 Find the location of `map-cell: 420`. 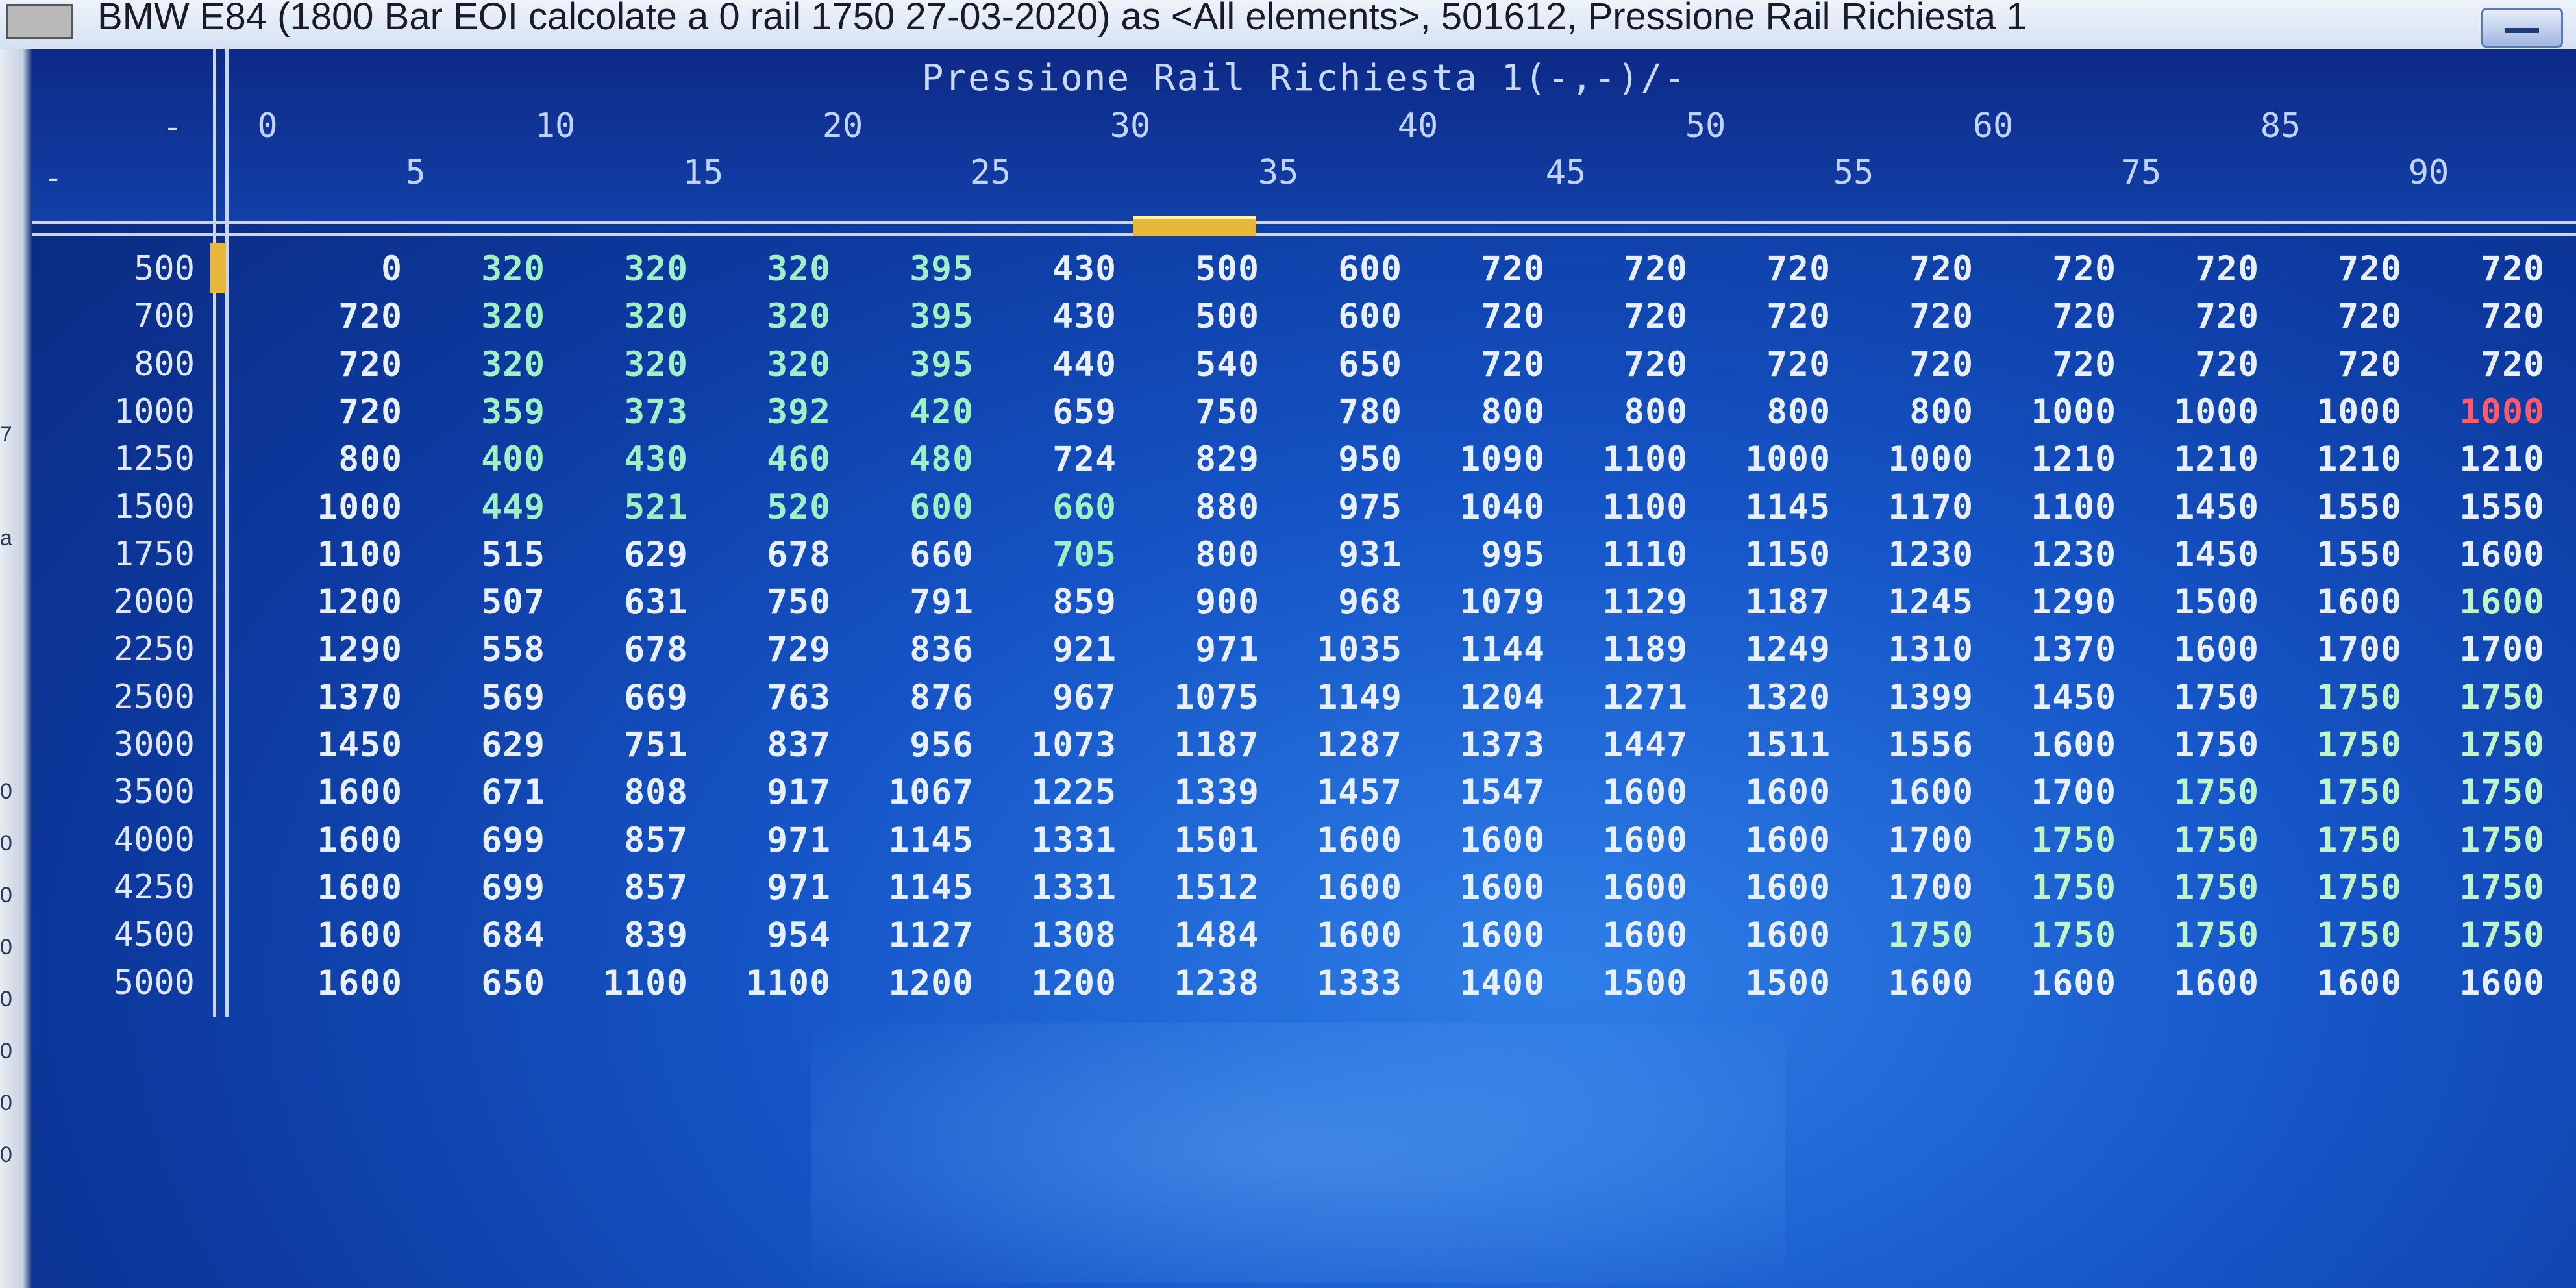

map-cell: 420 is located at coordinates (909, 412).